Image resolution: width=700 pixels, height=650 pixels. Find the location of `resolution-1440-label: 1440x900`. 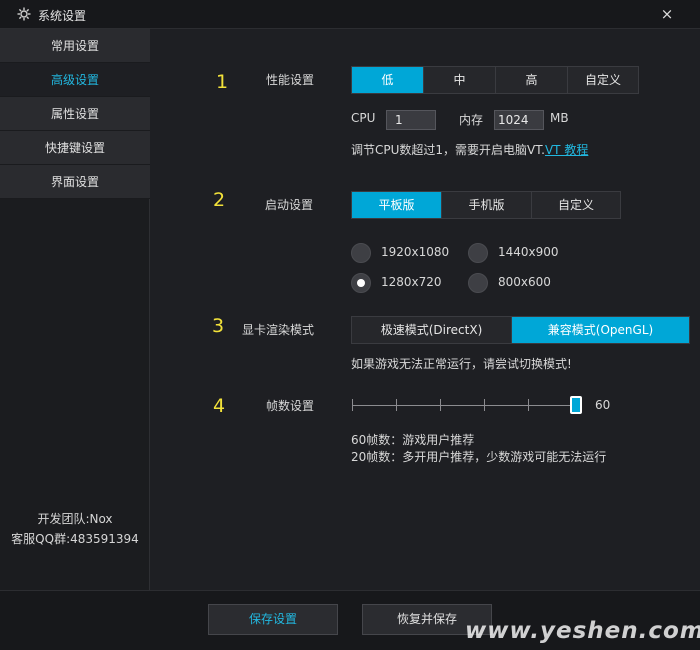

resolution-1440-label: 1440x900 is located at coordinates (528, 252).